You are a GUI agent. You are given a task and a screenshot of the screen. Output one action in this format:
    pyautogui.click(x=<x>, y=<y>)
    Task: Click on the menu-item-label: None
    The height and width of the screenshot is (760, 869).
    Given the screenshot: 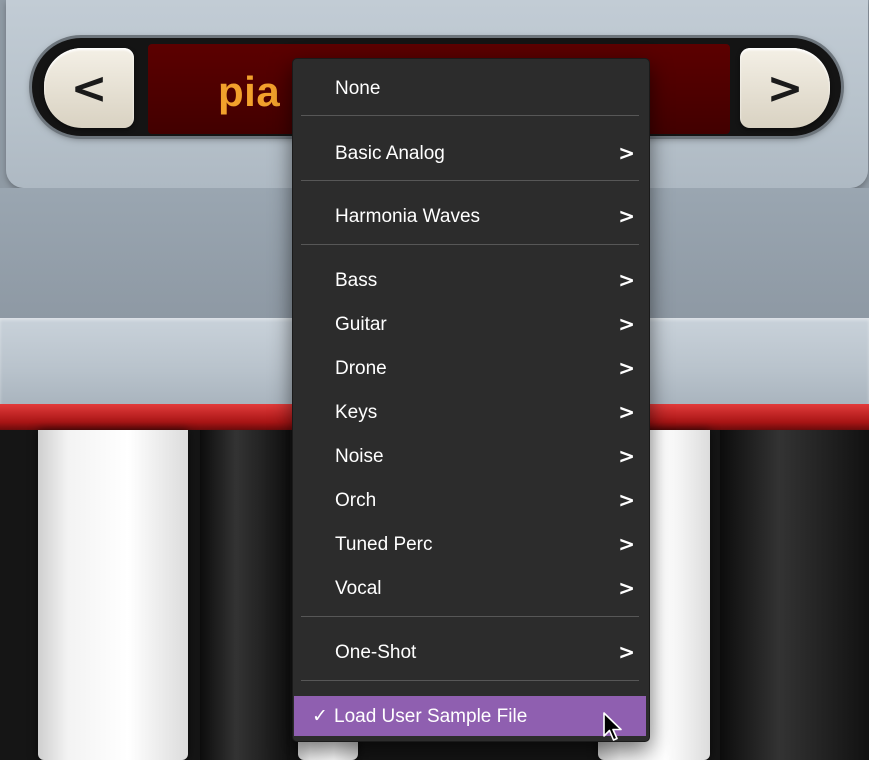 What is the action you would take?
    pyautogui.click(x=358, y=88)
    